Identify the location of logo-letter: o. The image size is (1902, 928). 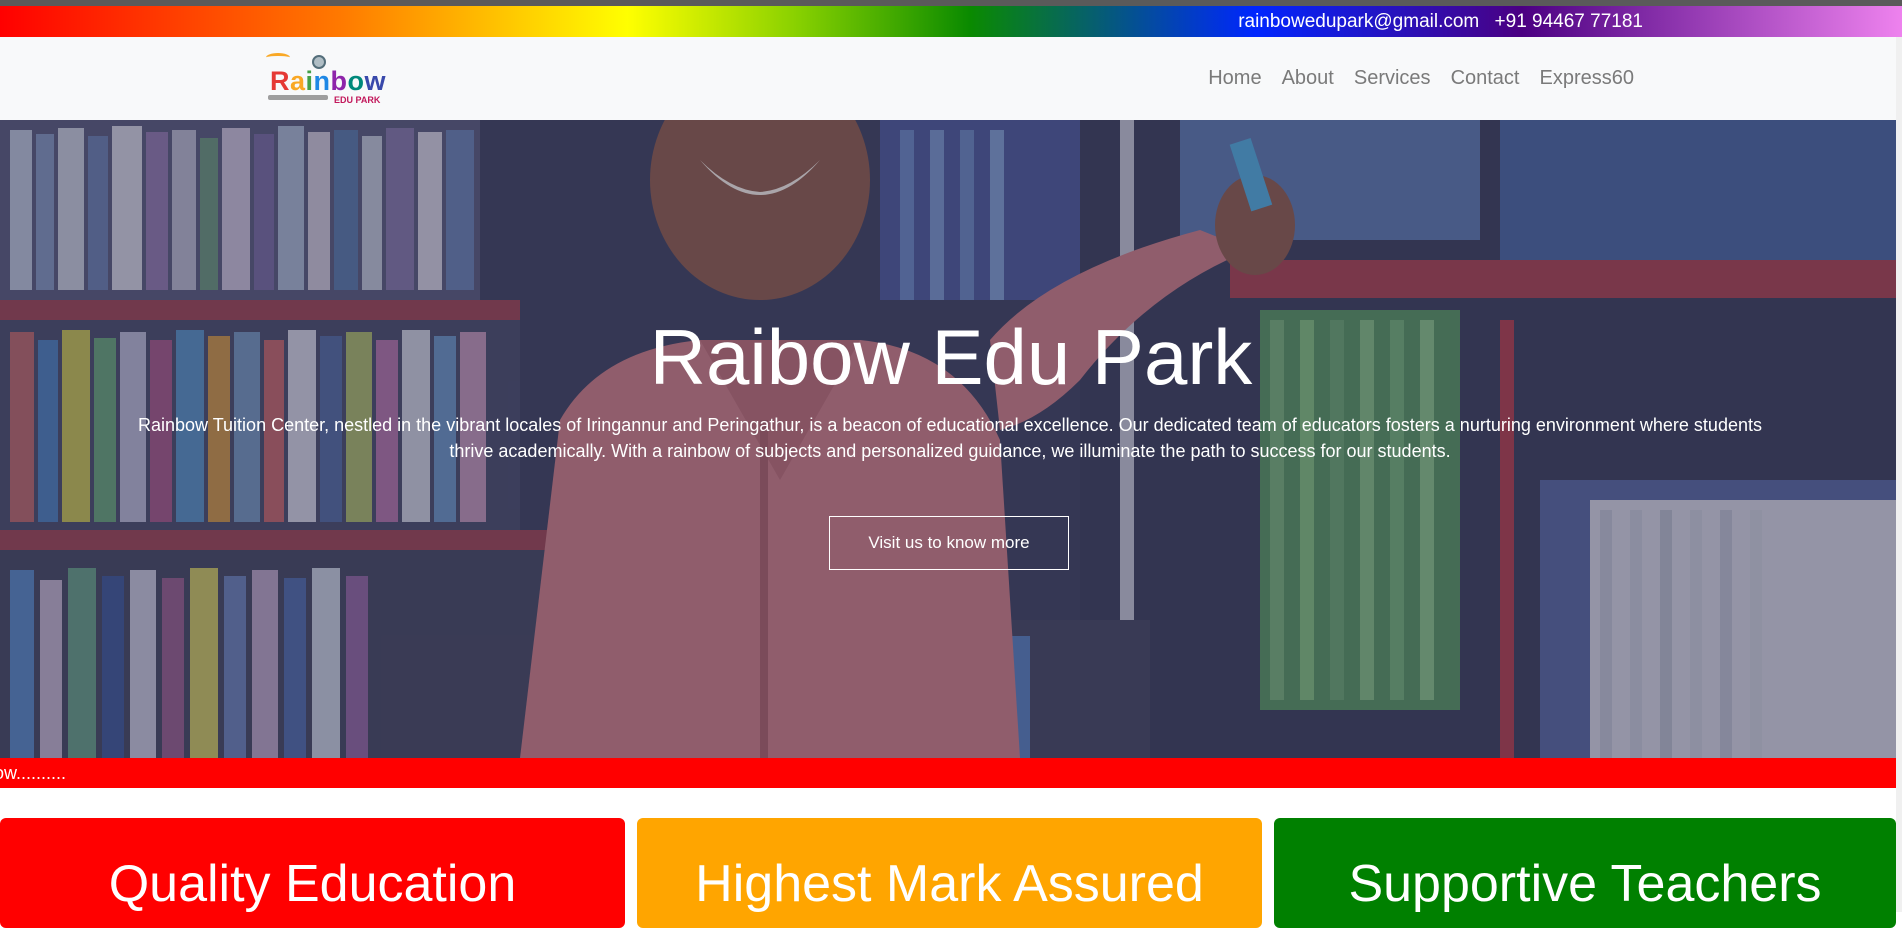
(356, 81).